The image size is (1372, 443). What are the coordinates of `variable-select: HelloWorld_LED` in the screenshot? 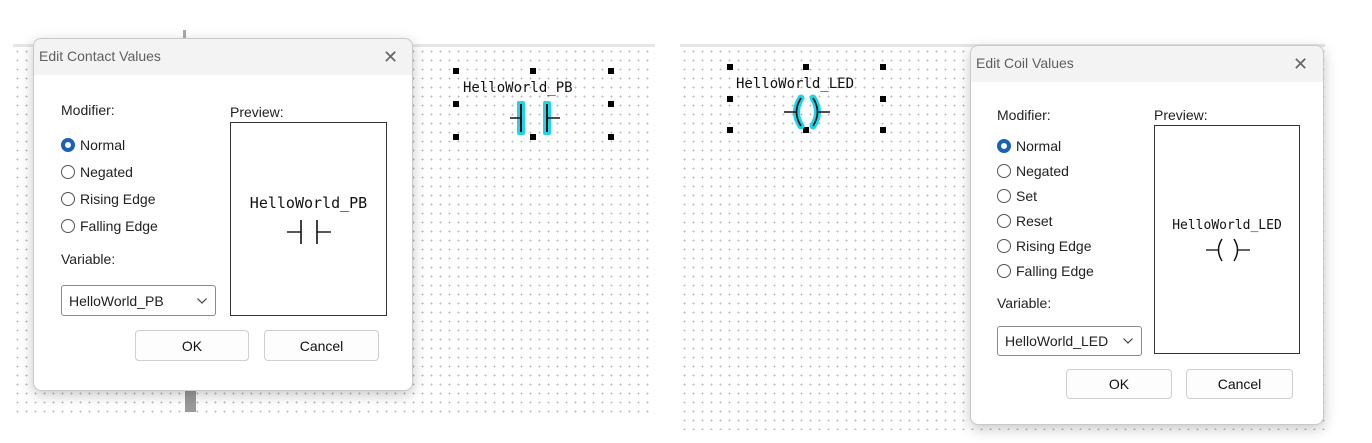 It's located at (1069, 341).